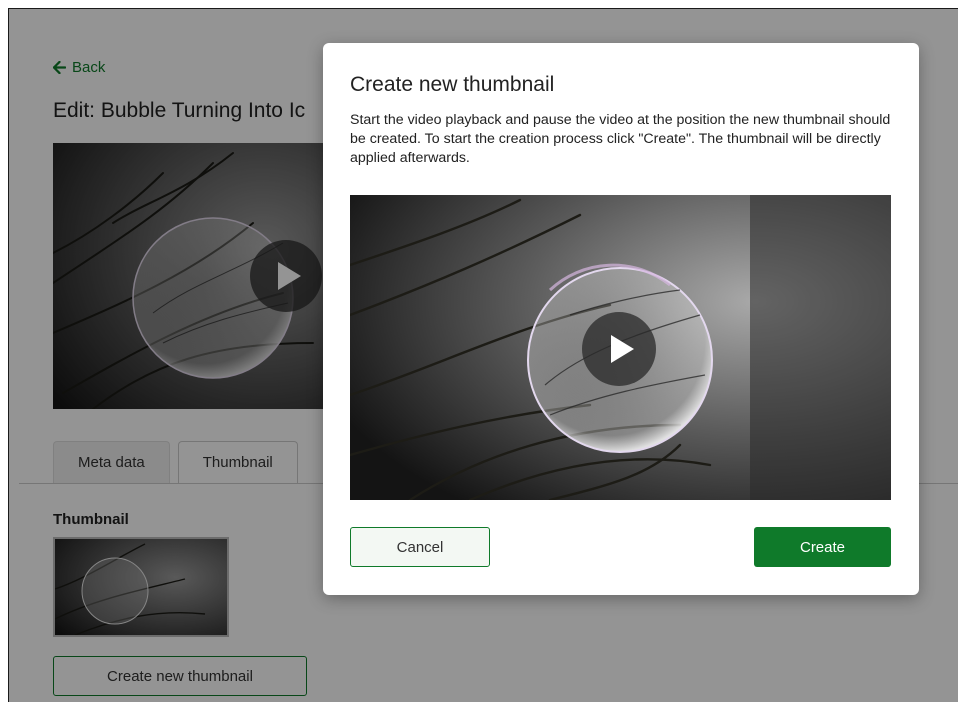 The image size is (958, 702). I want to click on create-button: Create, so click(822, 547).